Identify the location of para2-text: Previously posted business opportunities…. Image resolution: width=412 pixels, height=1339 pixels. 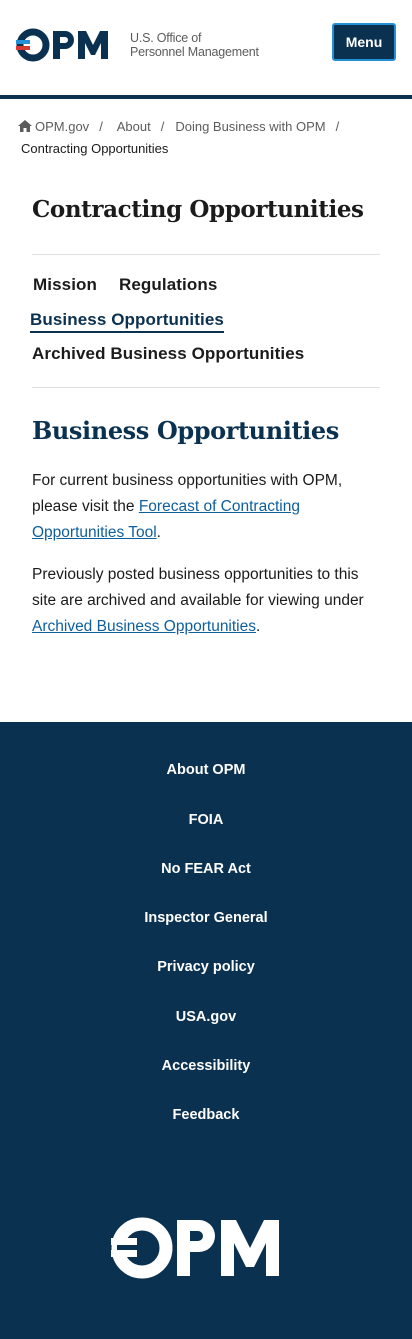
(198, 587).